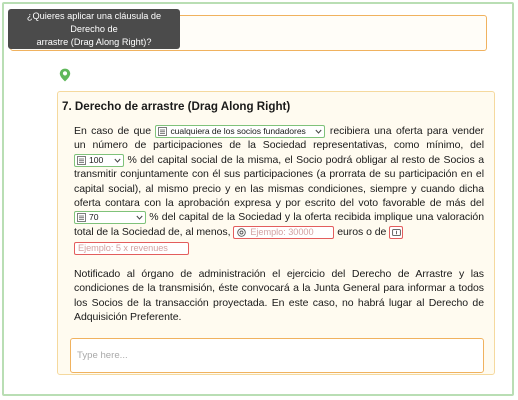  I want to click on offer-percentage-select: 100, so click(99, 160).